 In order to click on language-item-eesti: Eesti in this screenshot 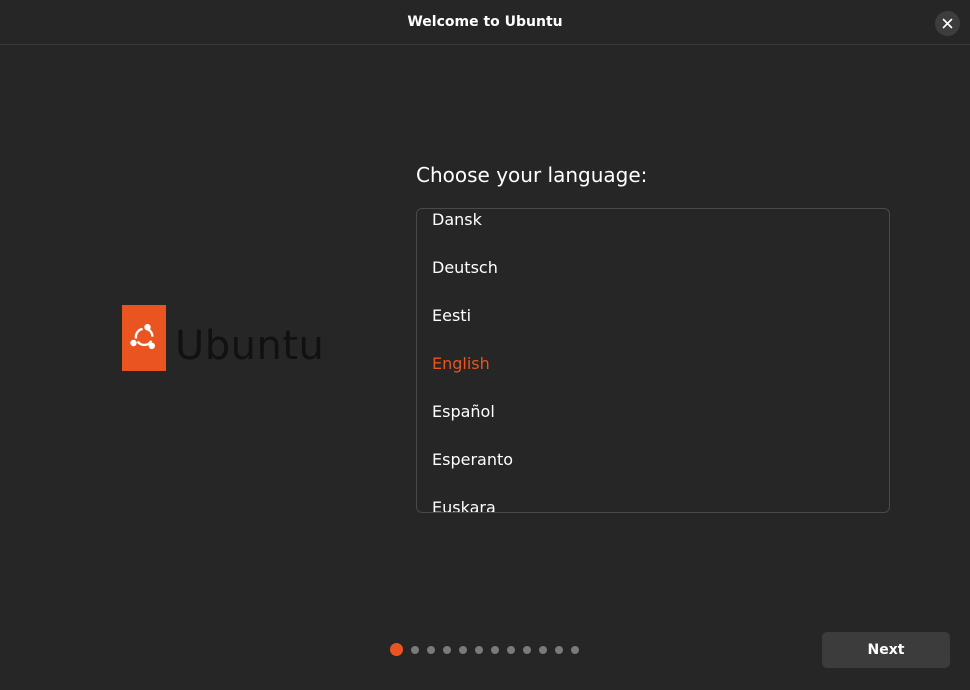, I will do `click(653, 316)`.